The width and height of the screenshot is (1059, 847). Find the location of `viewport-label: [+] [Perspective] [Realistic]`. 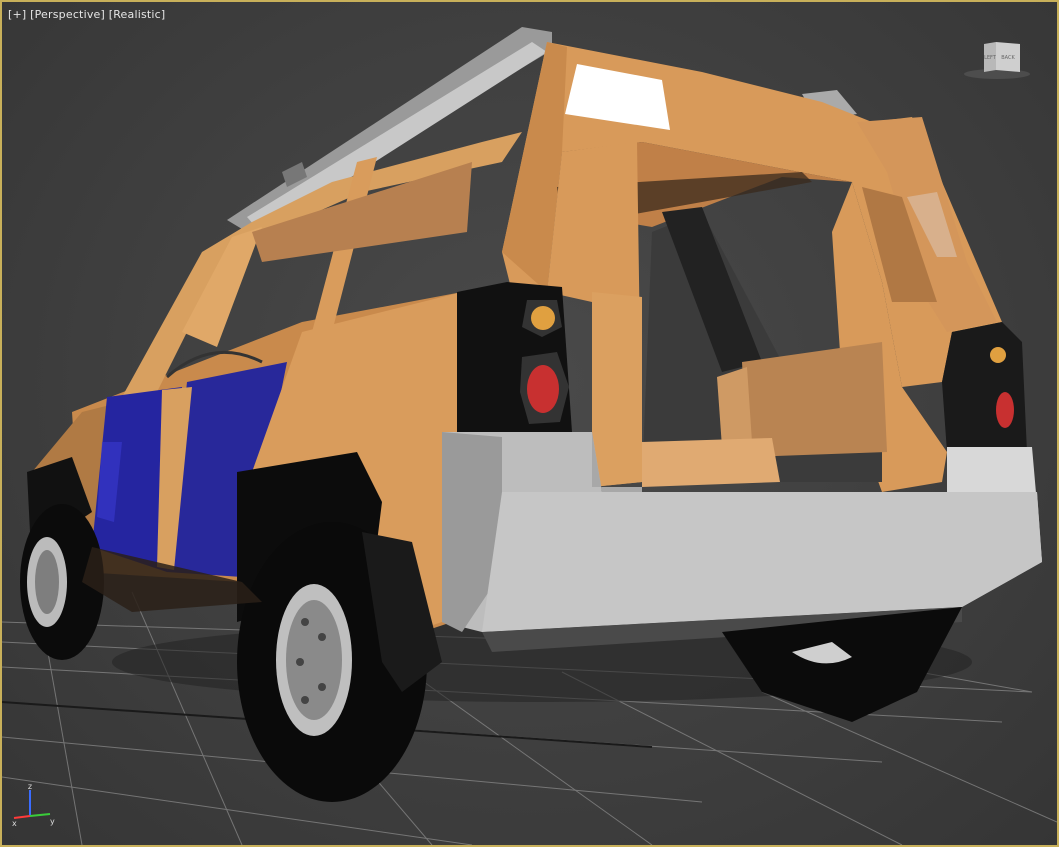

viewport-label: [+] [Perspective] [Realistic] is located at coordinates (86, 14).